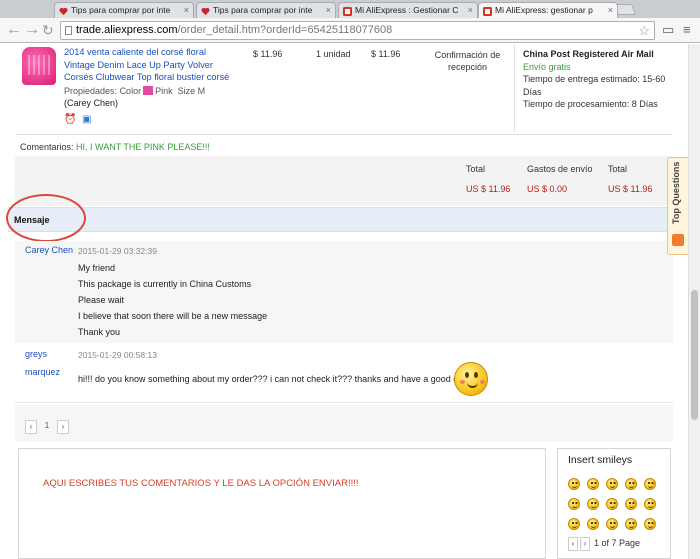  What do you see at coordinates (676, 192) in the screenshot?
I see `top-questions-label: Top Questions` at bounding box center [676, 192].